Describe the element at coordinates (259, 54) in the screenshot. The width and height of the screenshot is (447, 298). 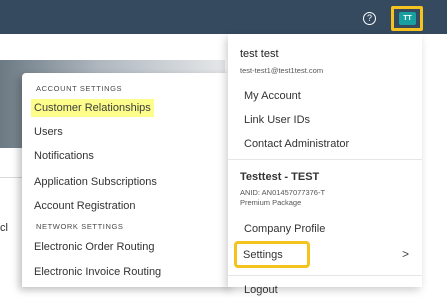
I see `user-name: test test` at that location.